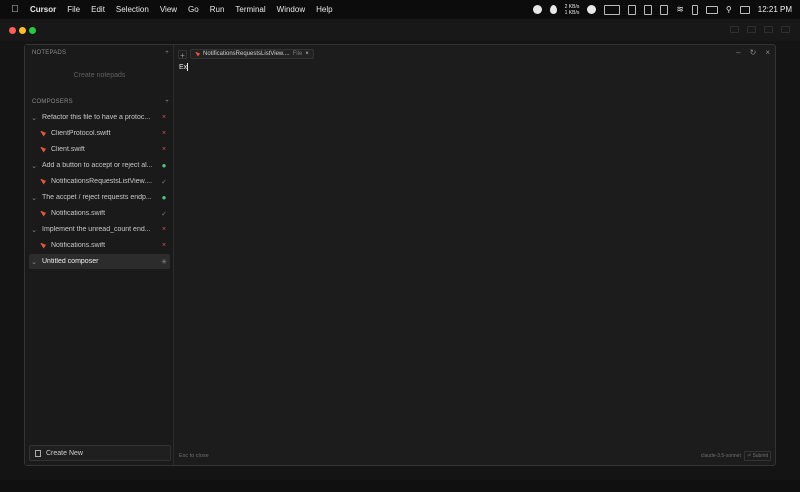 Image resolution: width=800 pixels, height=492 pixels. Describe the element at coordinates (744, 9) in the screenshot. I see `display-icon` at that location.